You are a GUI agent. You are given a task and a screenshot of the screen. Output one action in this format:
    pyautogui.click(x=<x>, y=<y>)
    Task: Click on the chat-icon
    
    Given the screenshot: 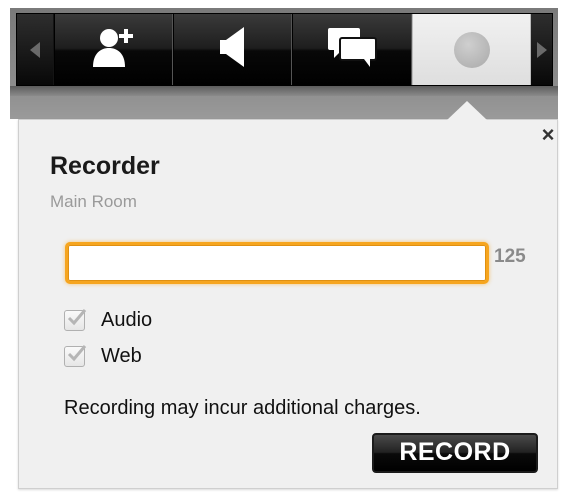 What is the action you would take?
    pyautogui.click(x=352, y=49)
    